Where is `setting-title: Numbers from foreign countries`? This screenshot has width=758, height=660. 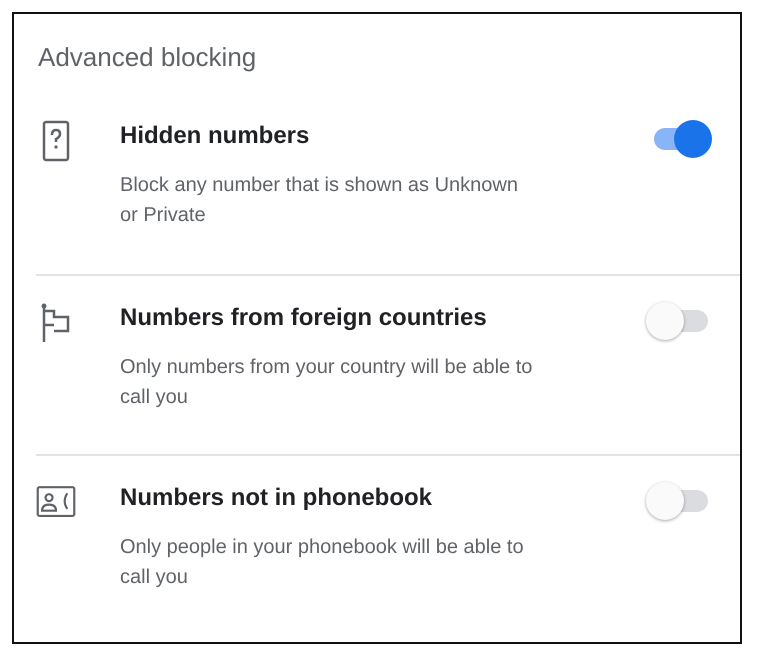
setting-title: Numbers from foreign countries is located at coordinates (304, 318).